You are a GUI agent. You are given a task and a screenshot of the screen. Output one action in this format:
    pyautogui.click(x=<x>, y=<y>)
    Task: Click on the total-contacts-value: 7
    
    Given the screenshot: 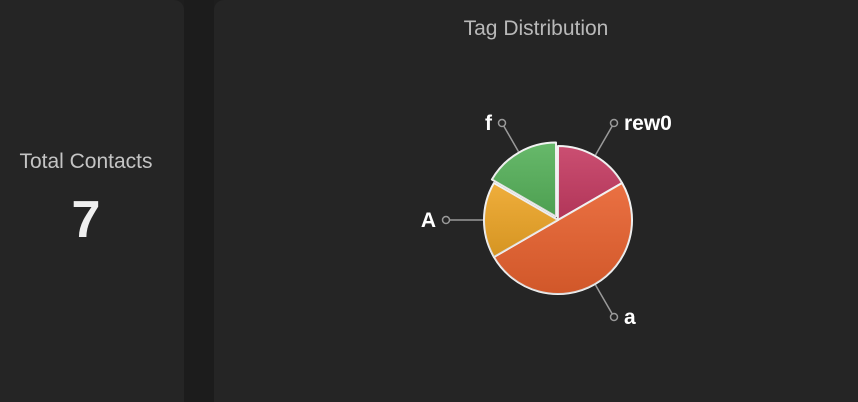 What is the action you would take?
    pyautogui.click(x=86, y=220)
    